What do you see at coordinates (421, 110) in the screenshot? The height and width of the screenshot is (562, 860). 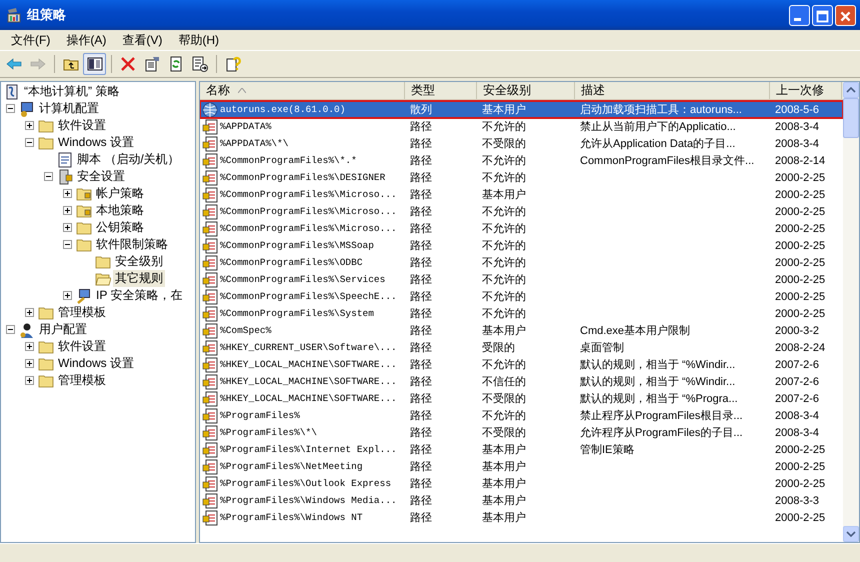 I see `table-cell-text: 散列` at bounding box center [421, 110].